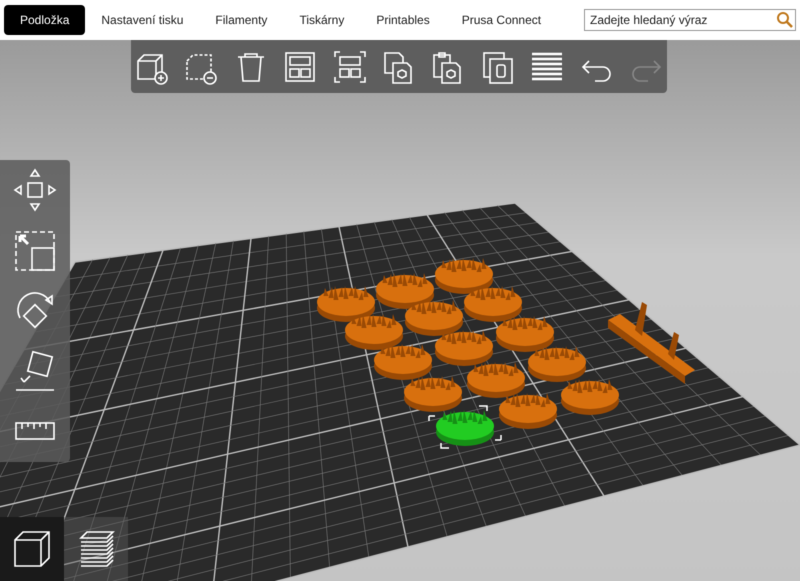  Describe the element at coordinates (96, 549) in the screenshot. I see `stacked-layers-button` at that location.